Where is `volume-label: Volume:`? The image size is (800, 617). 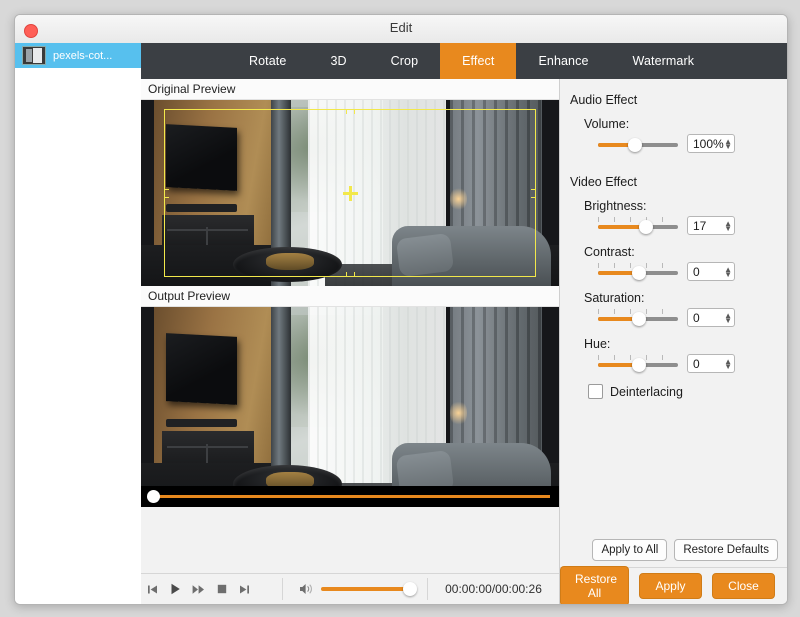
volume-label: Volume: is located at coordinates (607, 124).